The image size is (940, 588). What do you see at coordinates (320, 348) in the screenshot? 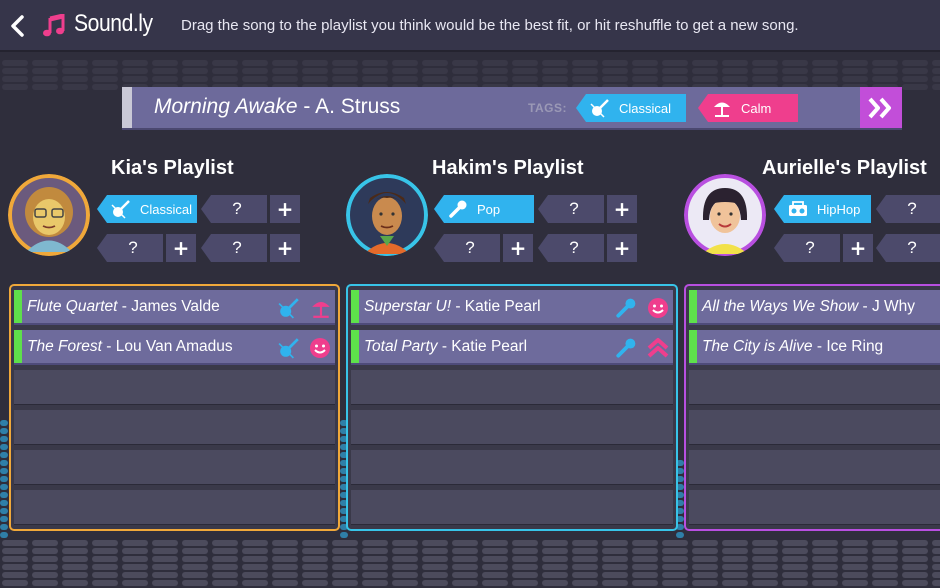
I see `smiley-icon` at bounding box center [320, 348].